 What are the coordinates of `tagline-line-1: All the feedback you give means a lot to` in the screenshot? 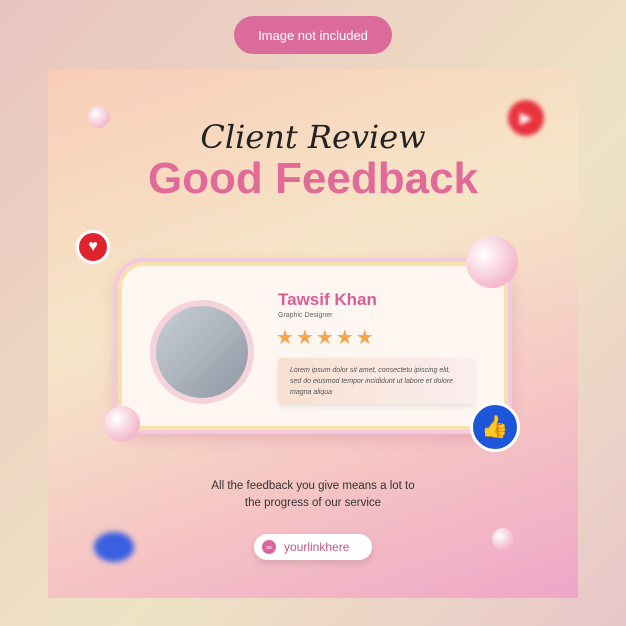 It's located at (313, 486).